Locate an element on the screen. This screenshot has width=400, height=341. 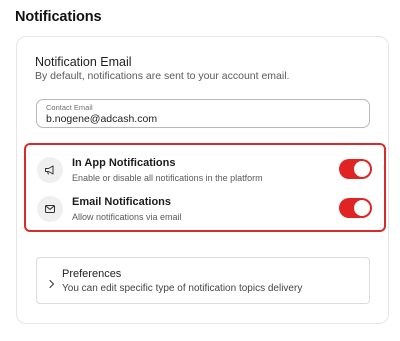
email-notifications-title: Email Notifications is located at coordinates (122, 202).